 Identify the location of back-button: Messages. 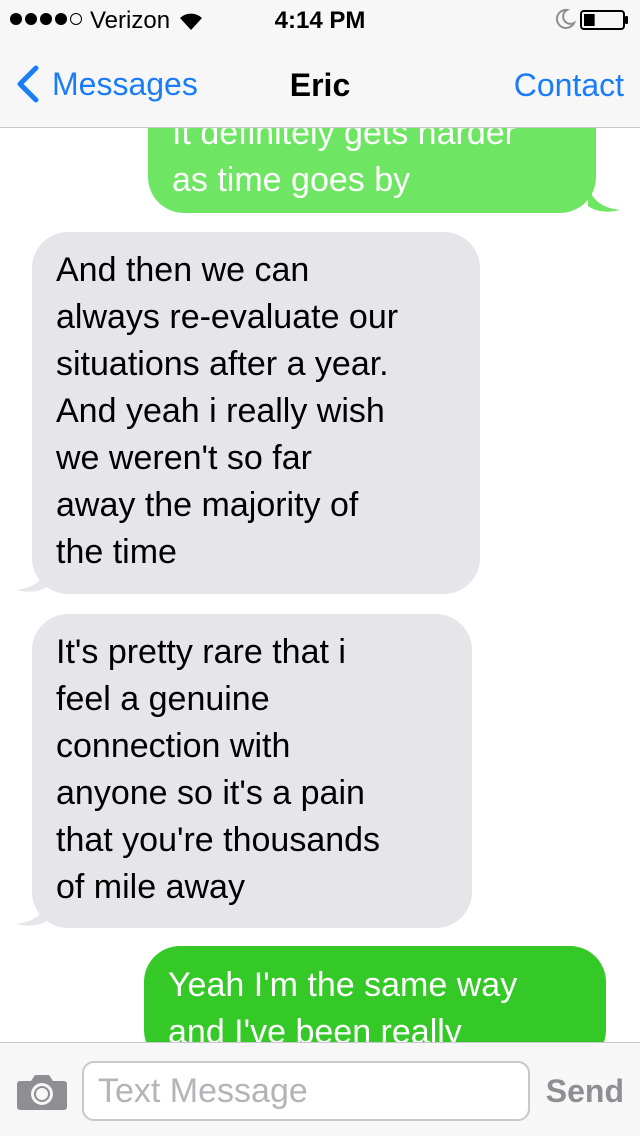
(106, 84).